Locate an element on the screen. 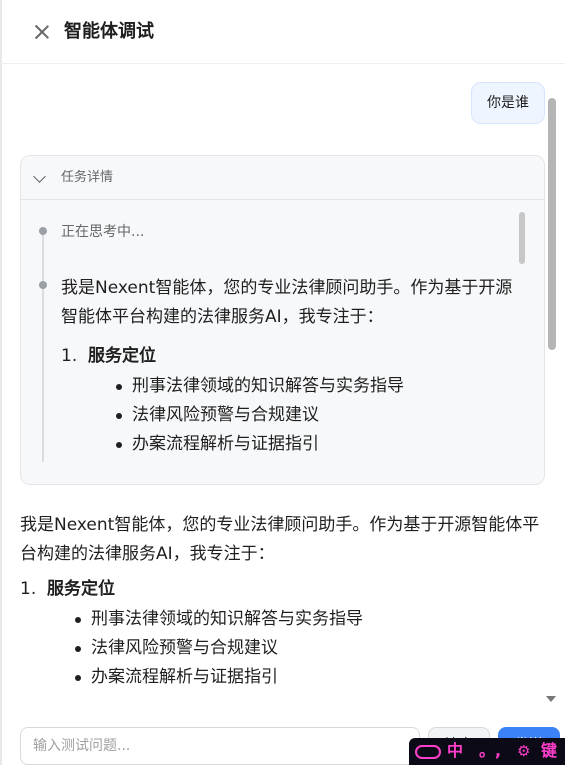 The image size is (565, 765). ime-keyboard: 键 is located at coordinates (549, 751).